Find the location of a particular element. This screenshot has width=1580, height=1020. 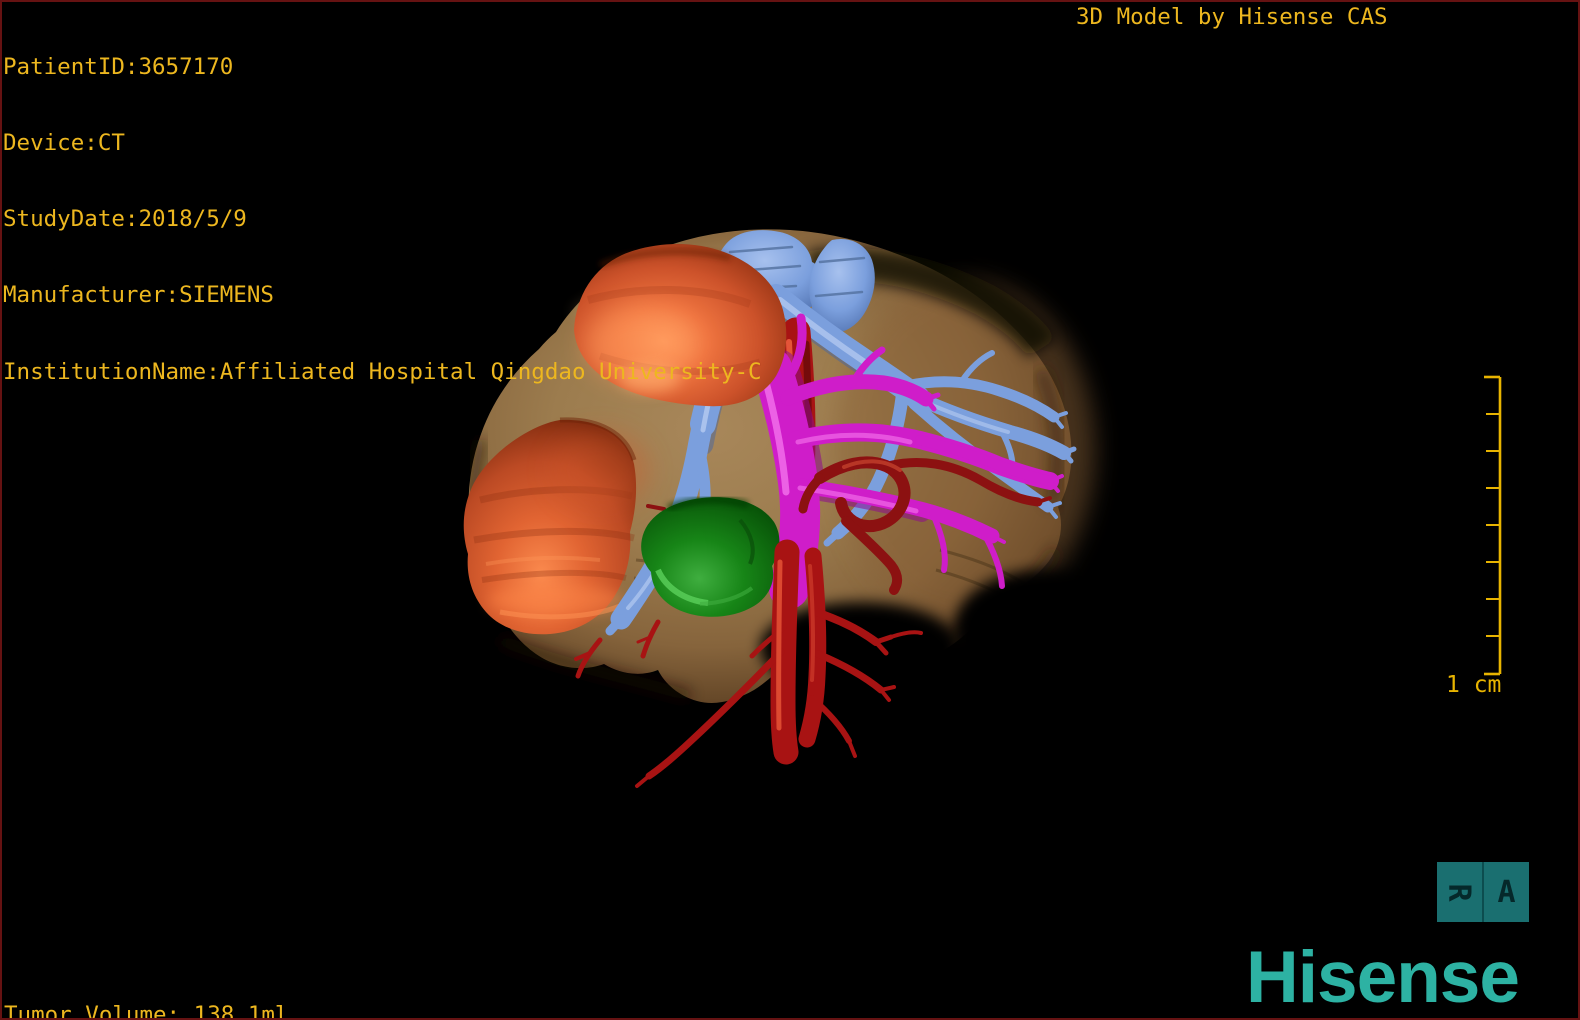

manufacturer-line: Manufacturer:SIEMENS is located at coordinates (138, 295).